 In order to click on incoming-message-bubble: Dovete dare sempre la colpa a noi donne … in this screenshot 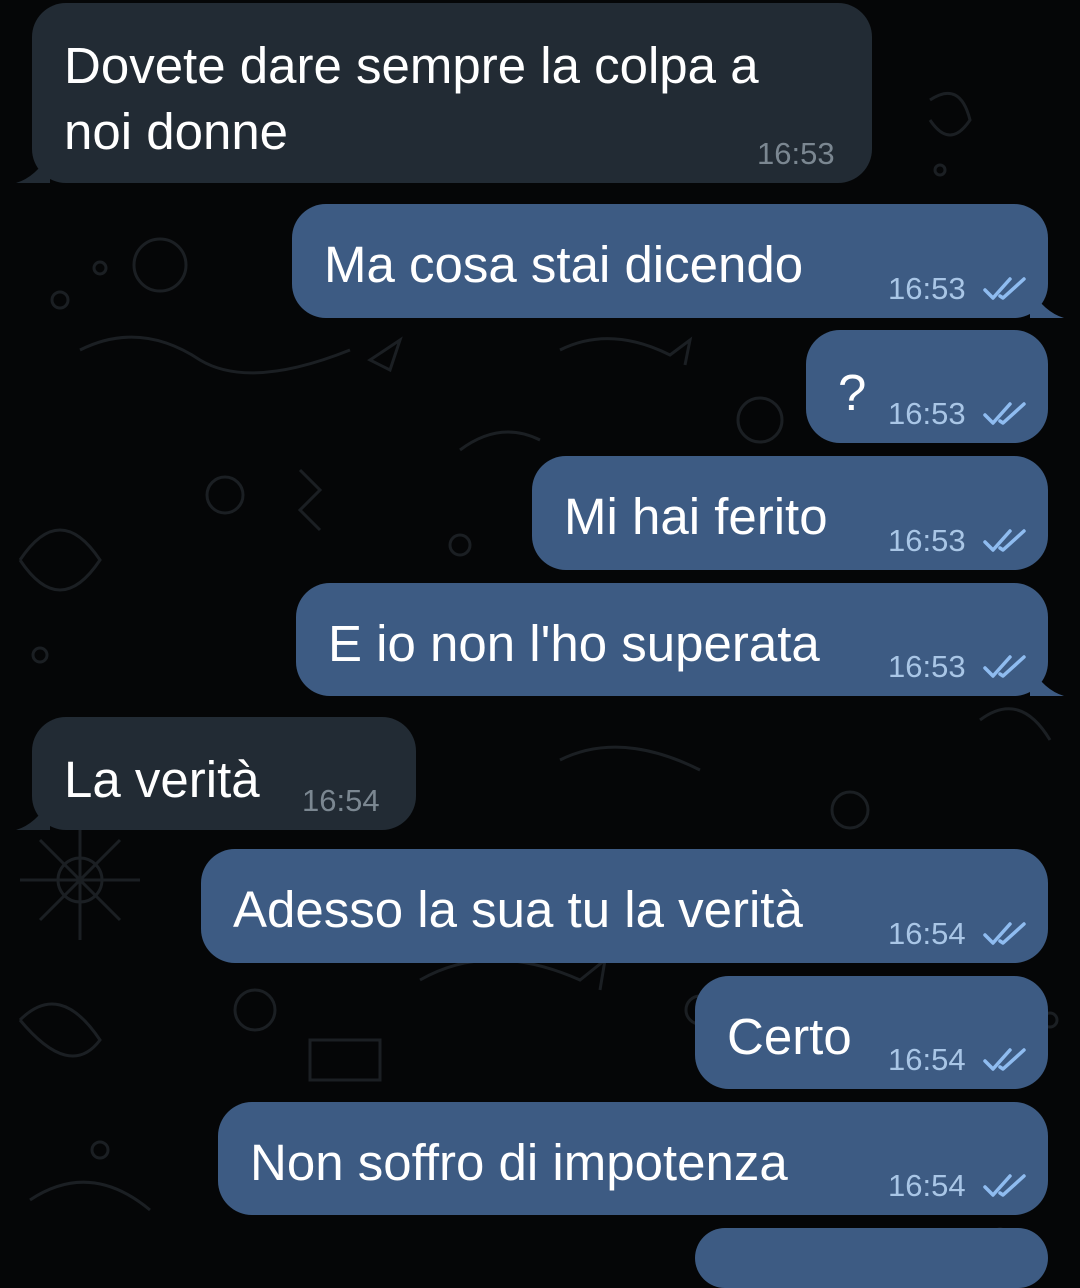, I will do `click(444, 93)`.